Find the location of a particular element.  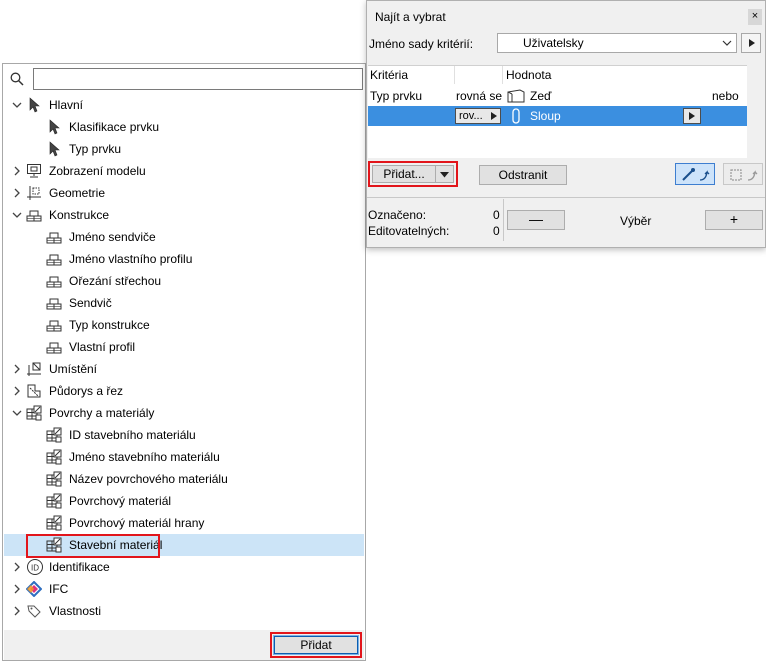

criteria-row-selected: rov... Sloup is located at coordinates (557, 116).